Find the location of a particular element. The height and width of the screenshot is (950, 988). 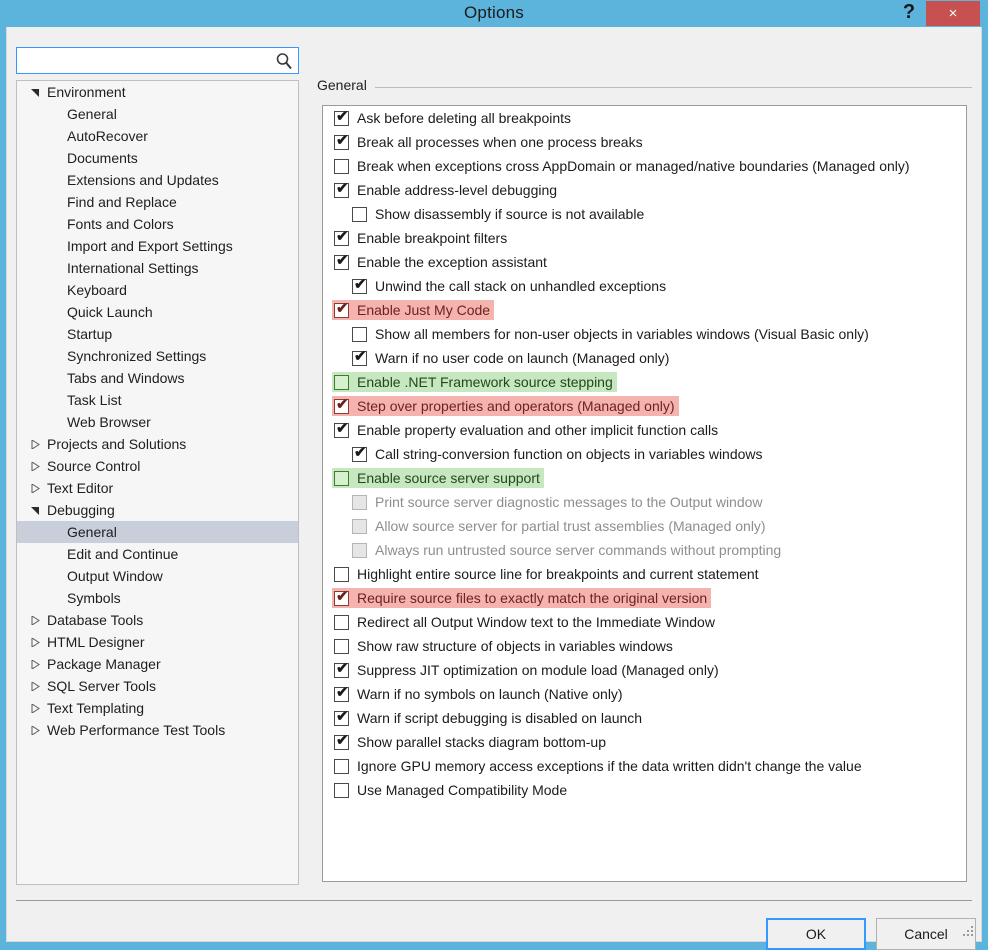

tree-item-autorecover: AutoRecover is located at coordinates (157, 136).